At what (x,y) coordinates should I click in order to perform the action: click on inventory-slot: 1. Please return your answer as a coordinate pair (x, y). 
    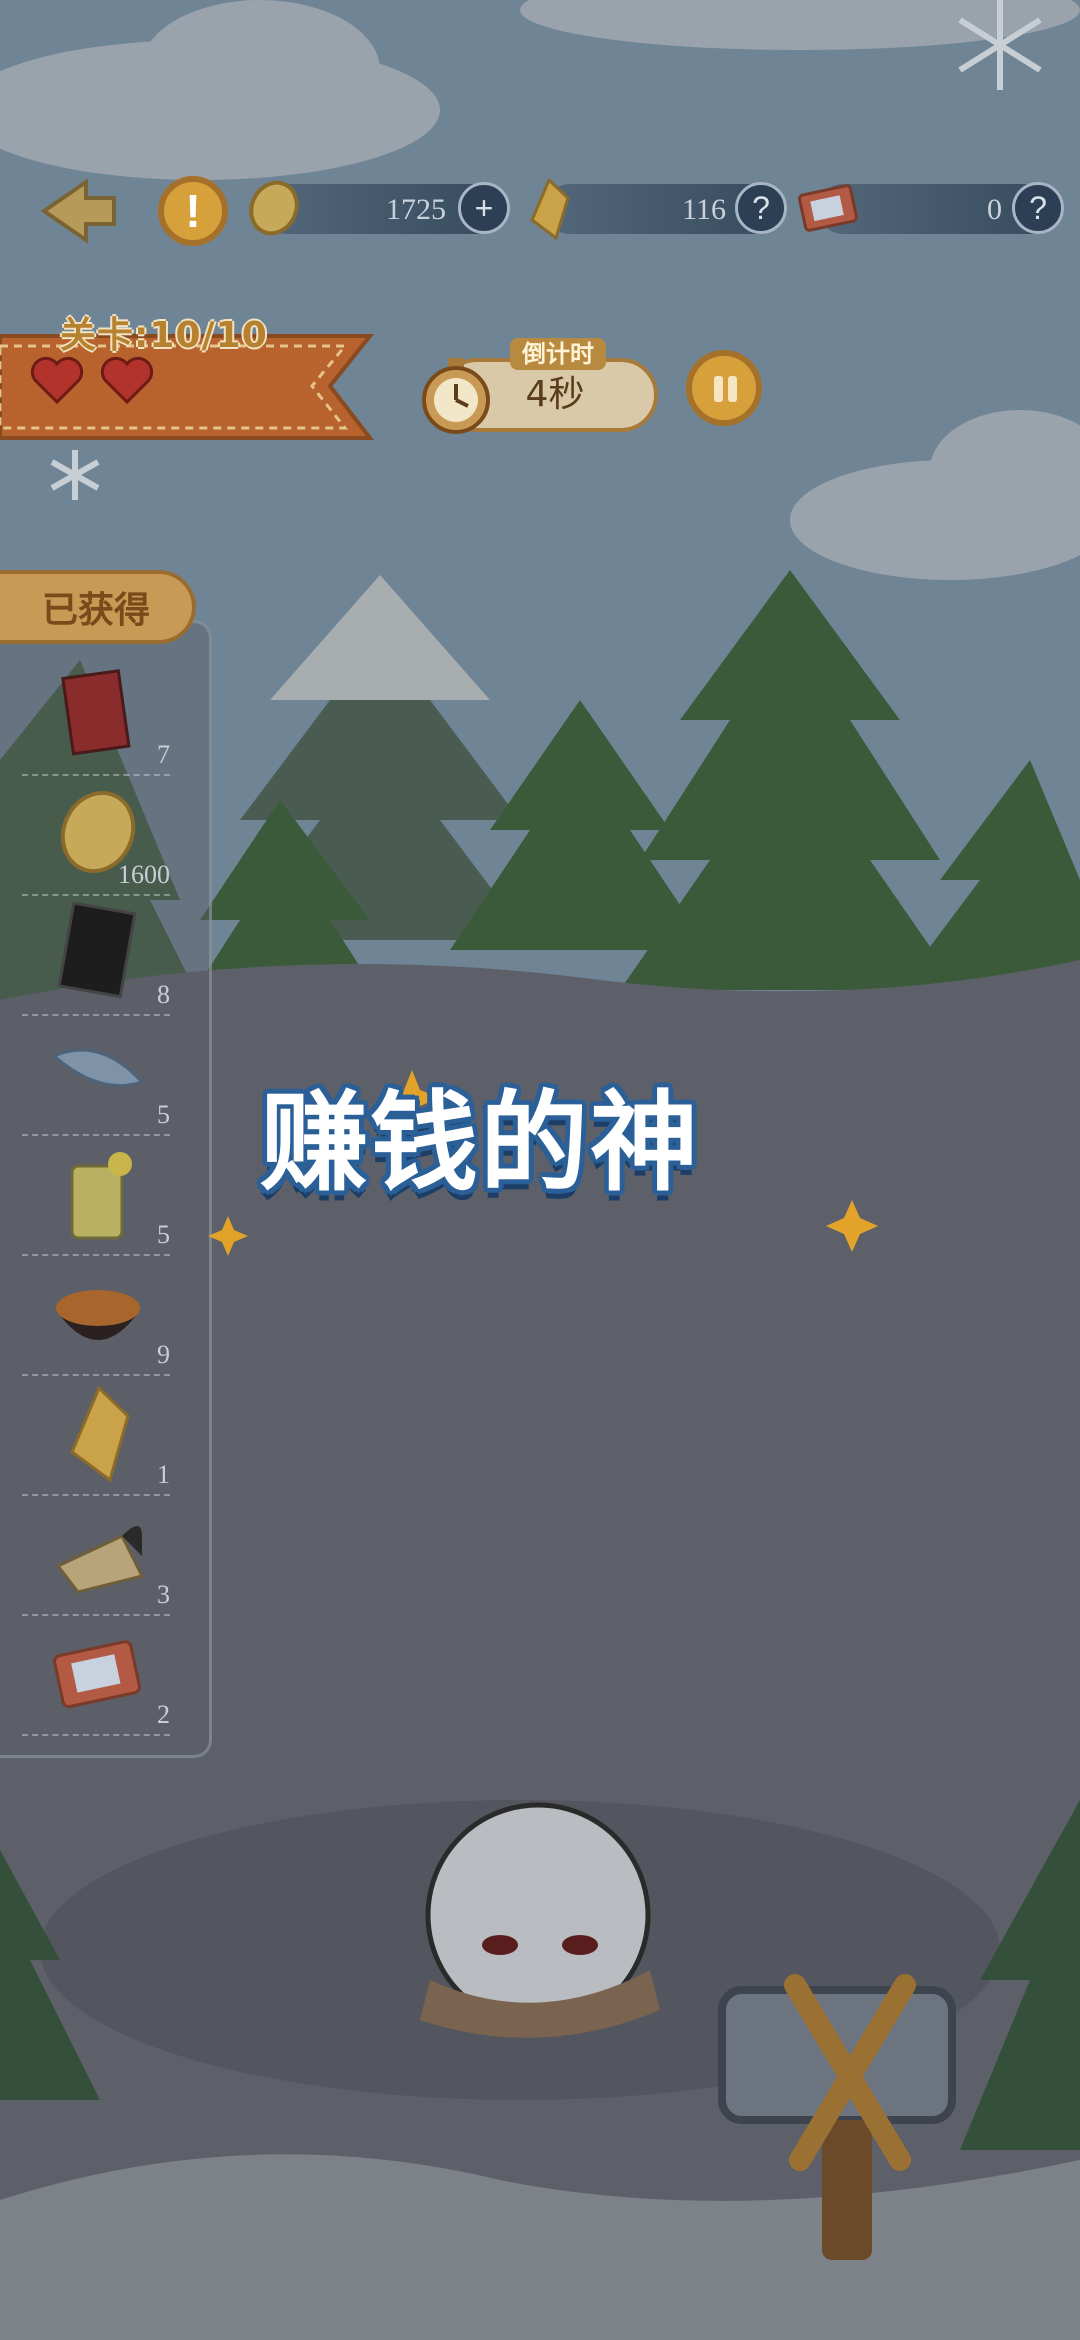
    Looking at the image, I should click on (100, 1436).